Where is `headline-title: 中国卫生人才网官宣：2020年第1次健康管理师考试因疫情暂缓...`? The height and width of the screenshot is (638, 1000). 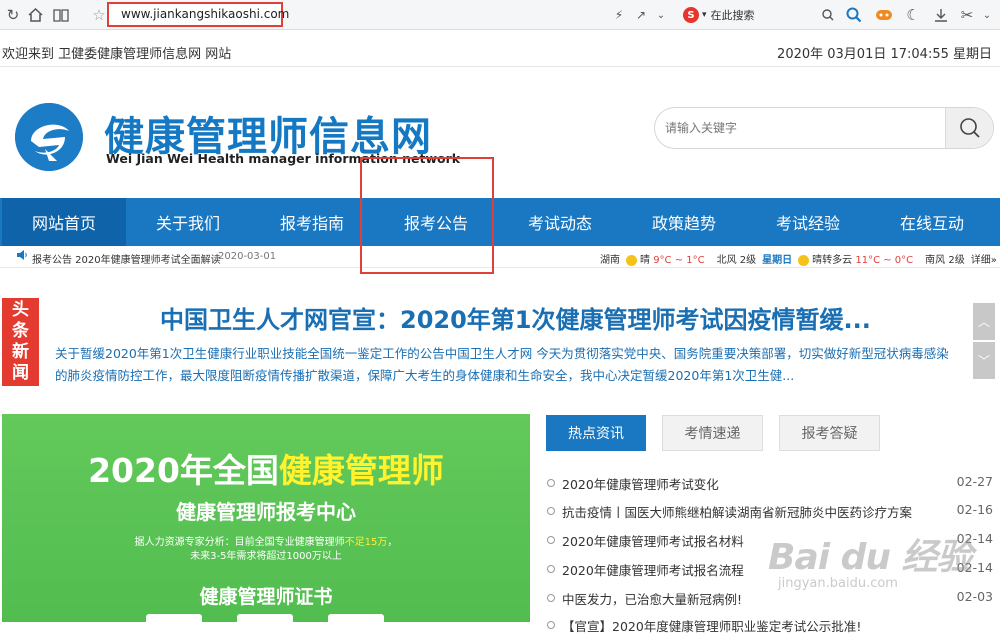
headline-title: 中国卫生人才网官宣：2020年第1次健康管理师考试因疫情暂缓... is located at coordinates (515, 317).